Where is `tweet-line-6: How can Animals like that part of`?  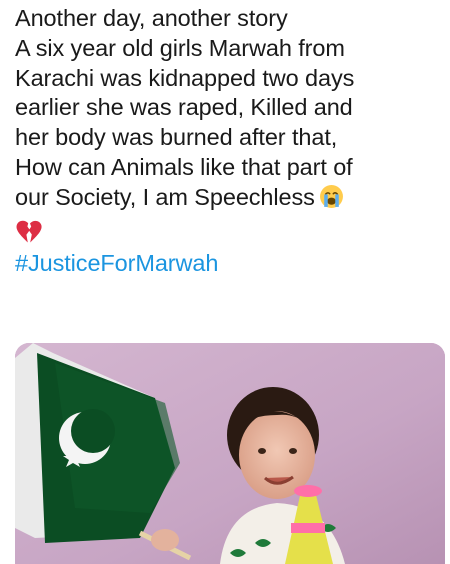 tweet-line-6: How can Animals like that part of is located at coordinates (184, 166).